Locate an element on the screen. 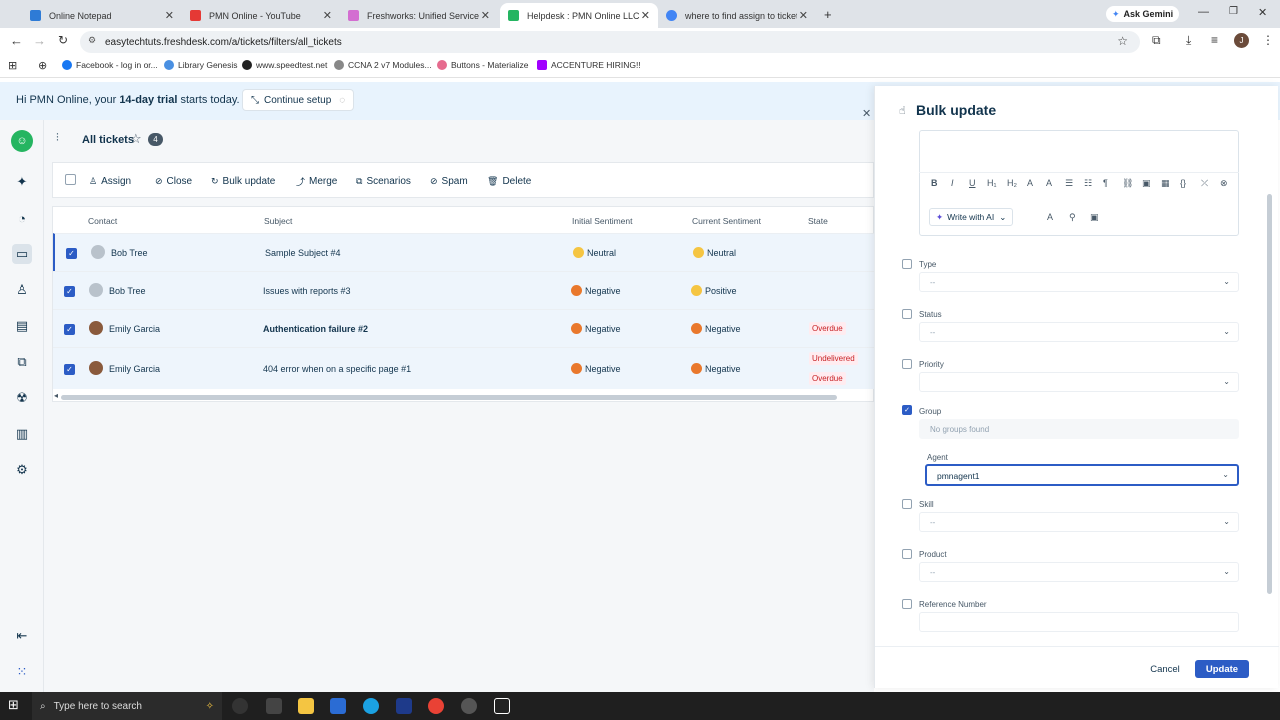 This screenshot has width=1280, height=720. type-select: -- ⌄ is located at coordinates (1079, 282).